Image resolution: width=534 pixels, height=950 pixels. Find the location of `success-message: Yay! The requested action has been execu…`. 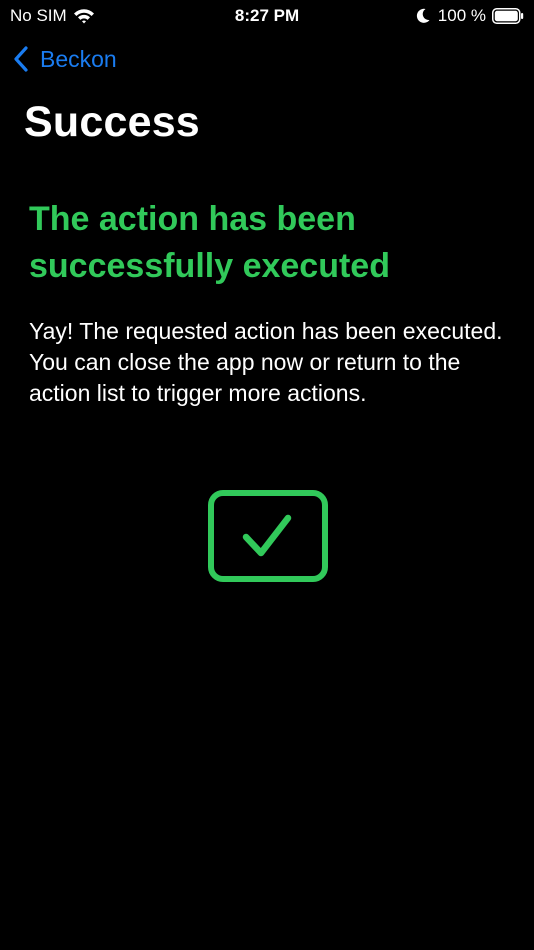

success-message: Yay! The requested action has been execu… is located at coordinates (266, 362).